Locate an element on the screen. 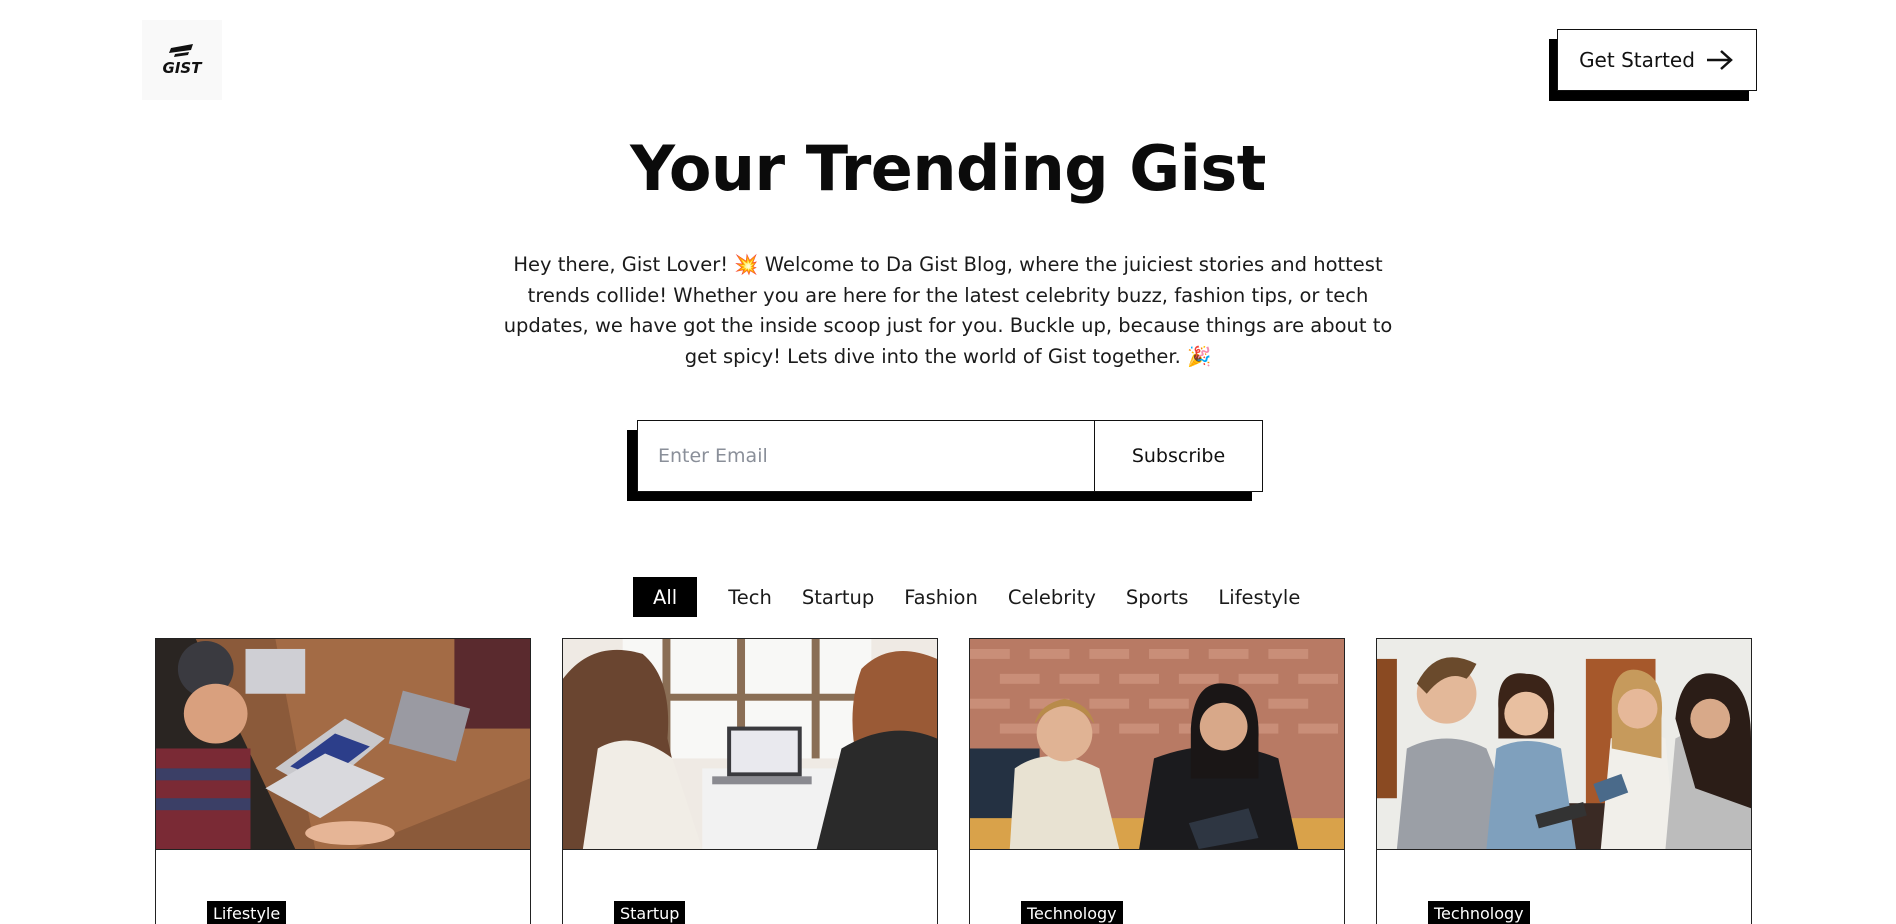 The image size is (1896, 924). gist-logo-icon: GIST is located at coordinates (183, 60).